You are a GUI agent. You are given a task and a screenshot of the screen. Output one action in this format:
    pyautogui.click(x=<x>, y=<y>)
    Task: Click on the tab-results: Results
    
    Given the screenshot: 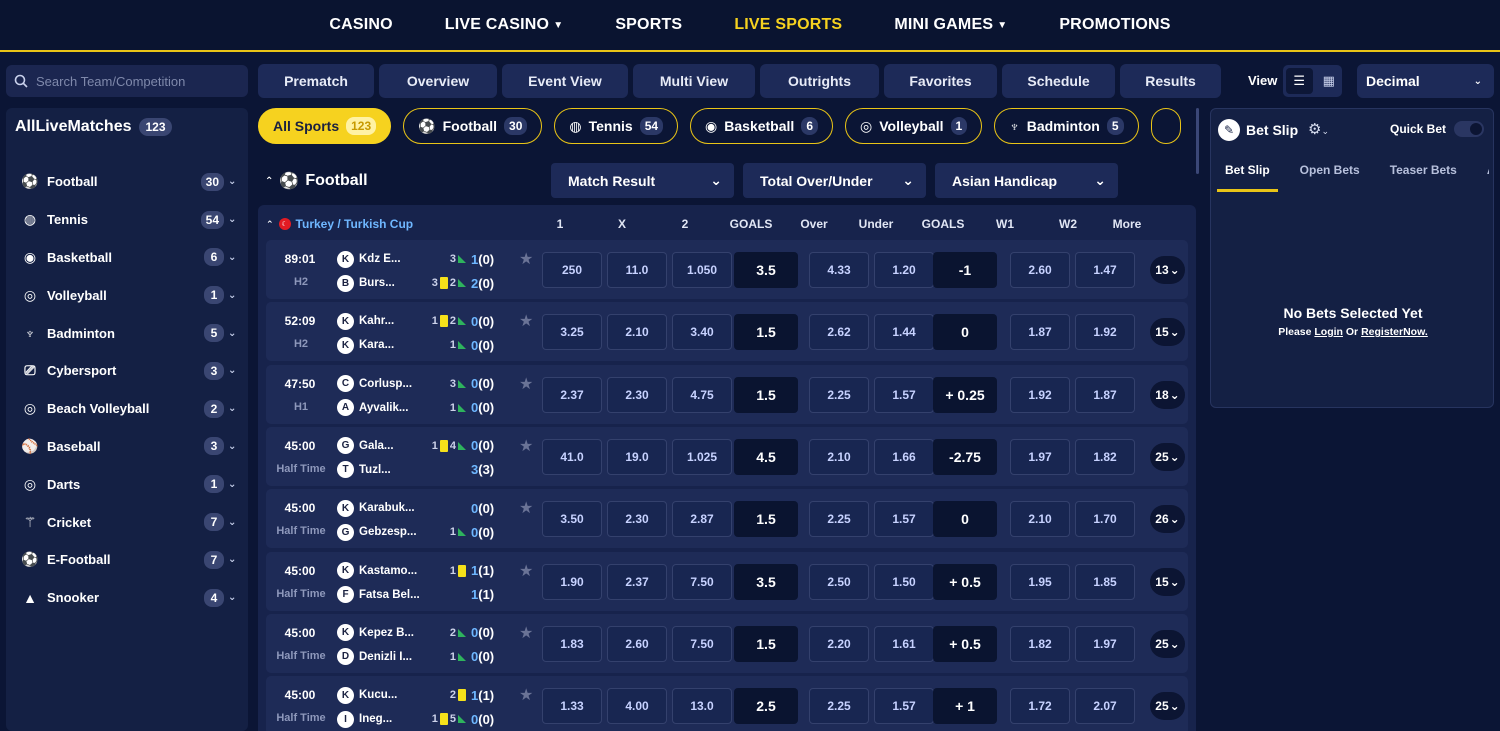 What is the action you would take?
    pyautogui.click(x=1170, y=81)
    